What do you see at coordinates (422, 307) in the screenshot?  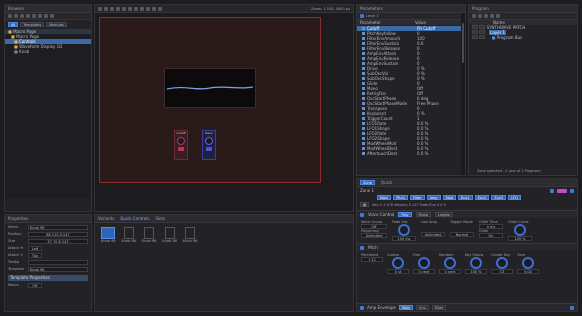 I see `bottom-tab-env: Env` at bounding box center [422, 307].